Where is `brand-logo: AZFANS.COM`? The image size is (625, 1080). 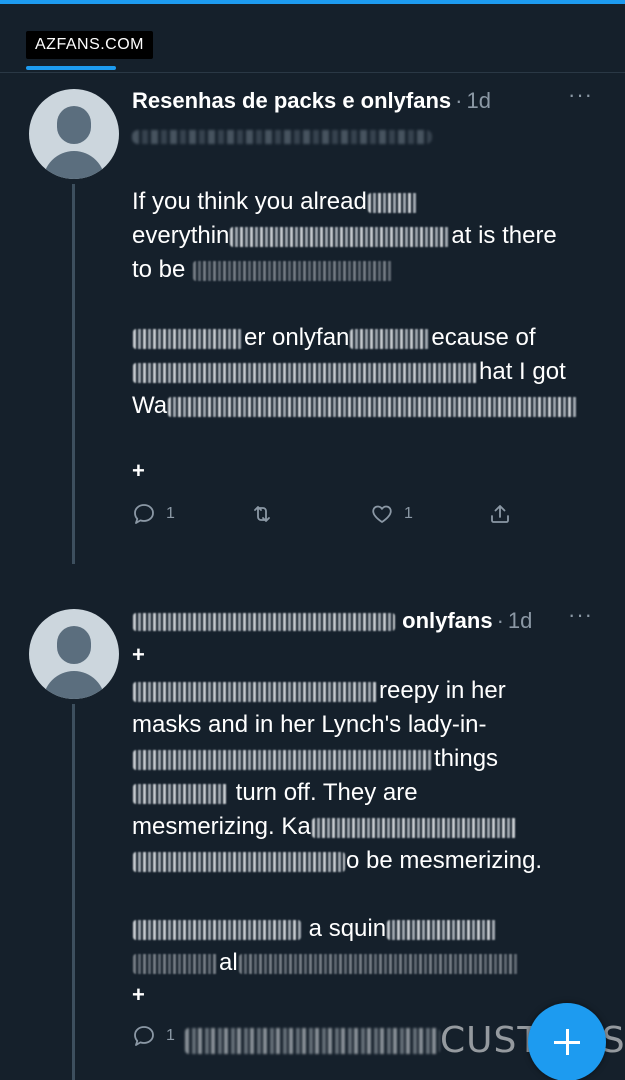 brand-logo: AZFANS.COM is located at coordinates (90, 45).